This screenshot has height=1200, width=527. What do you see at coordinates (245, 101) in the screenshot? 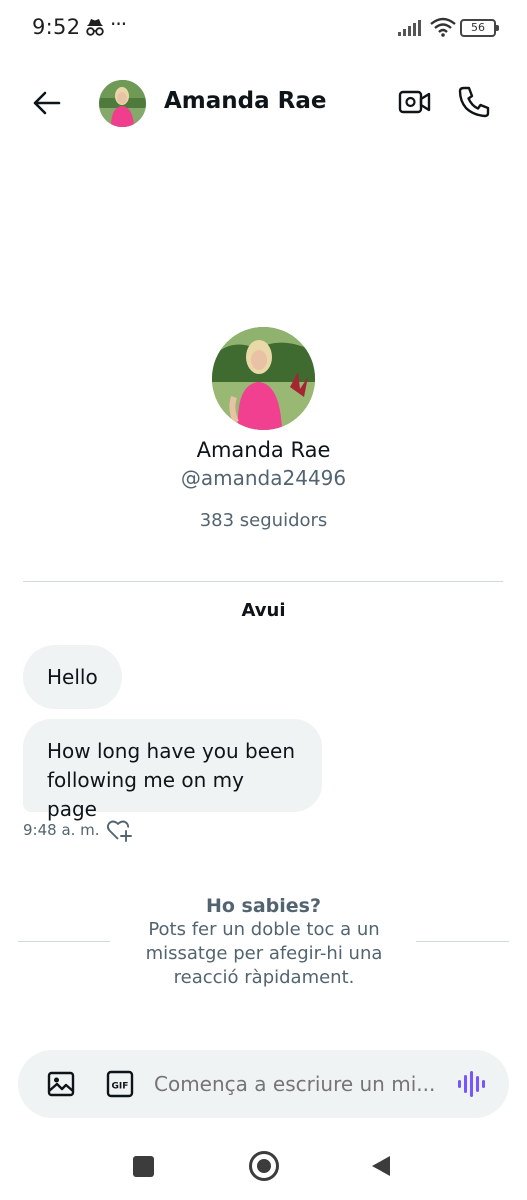
I see `header-title: Amanda Rae` at bounding box center [245, 101].